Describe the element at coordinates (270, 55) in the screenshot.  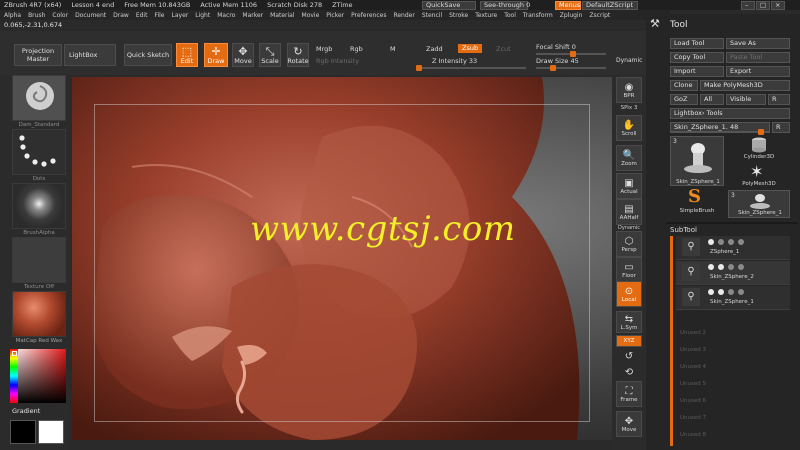
I see `scale-button: ⤡ Scale` at that location.